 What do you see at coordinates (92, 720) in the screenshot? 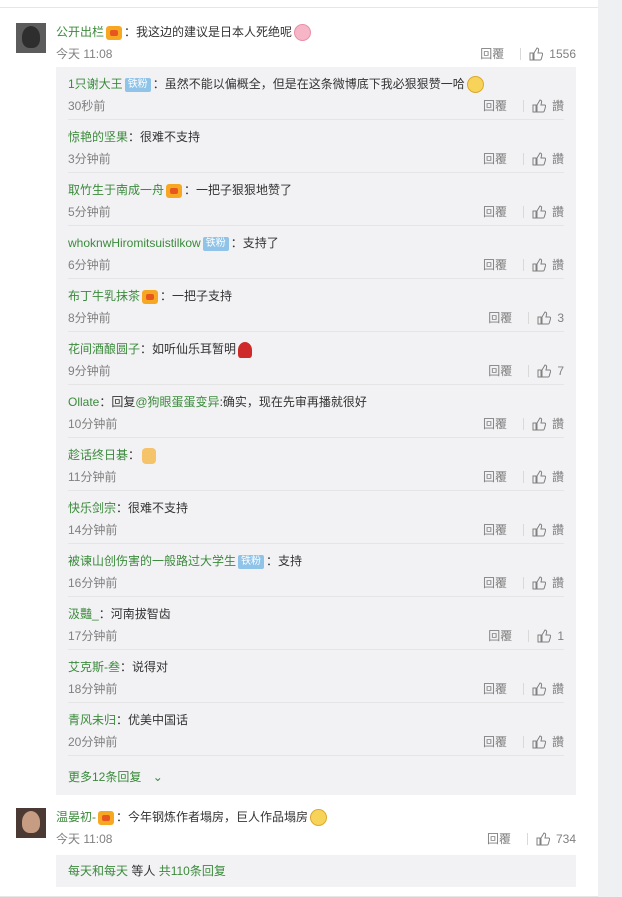
I see `reply-author: 青风未归` at bounding box center [92, 720].